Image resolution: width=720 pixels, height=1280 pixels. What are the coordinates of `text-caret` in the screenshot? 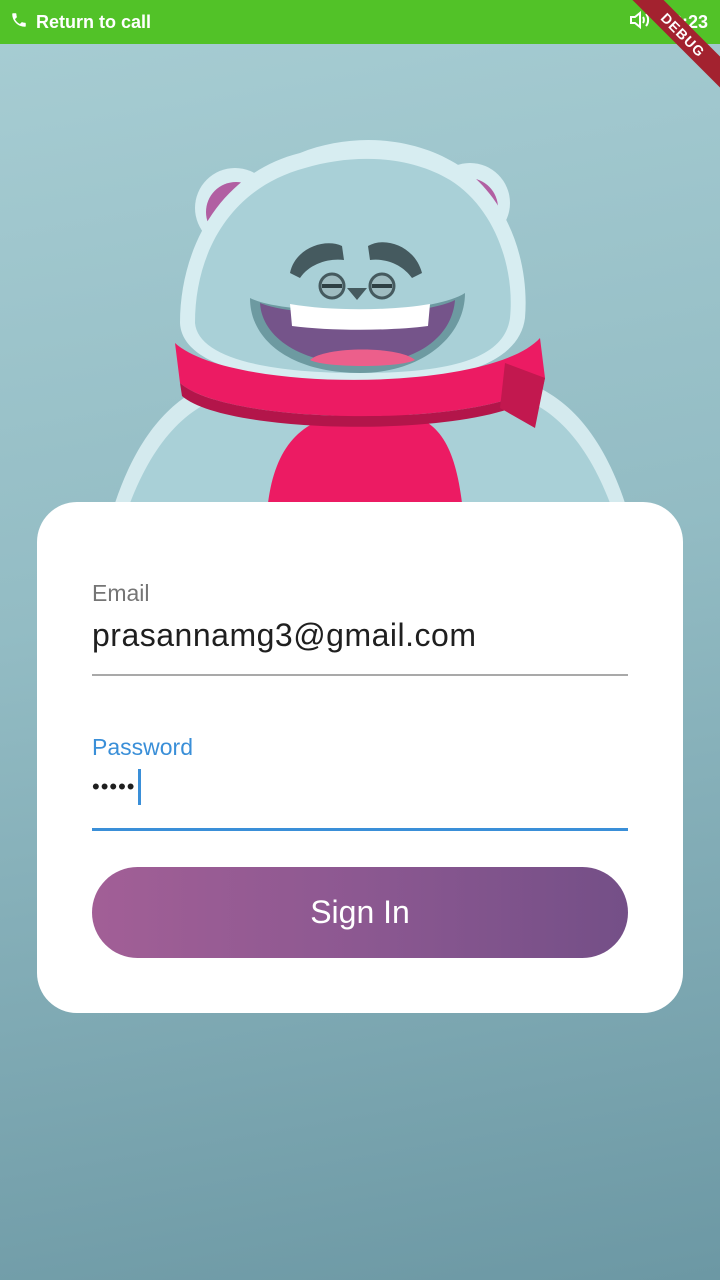 It's located at (139, 787).